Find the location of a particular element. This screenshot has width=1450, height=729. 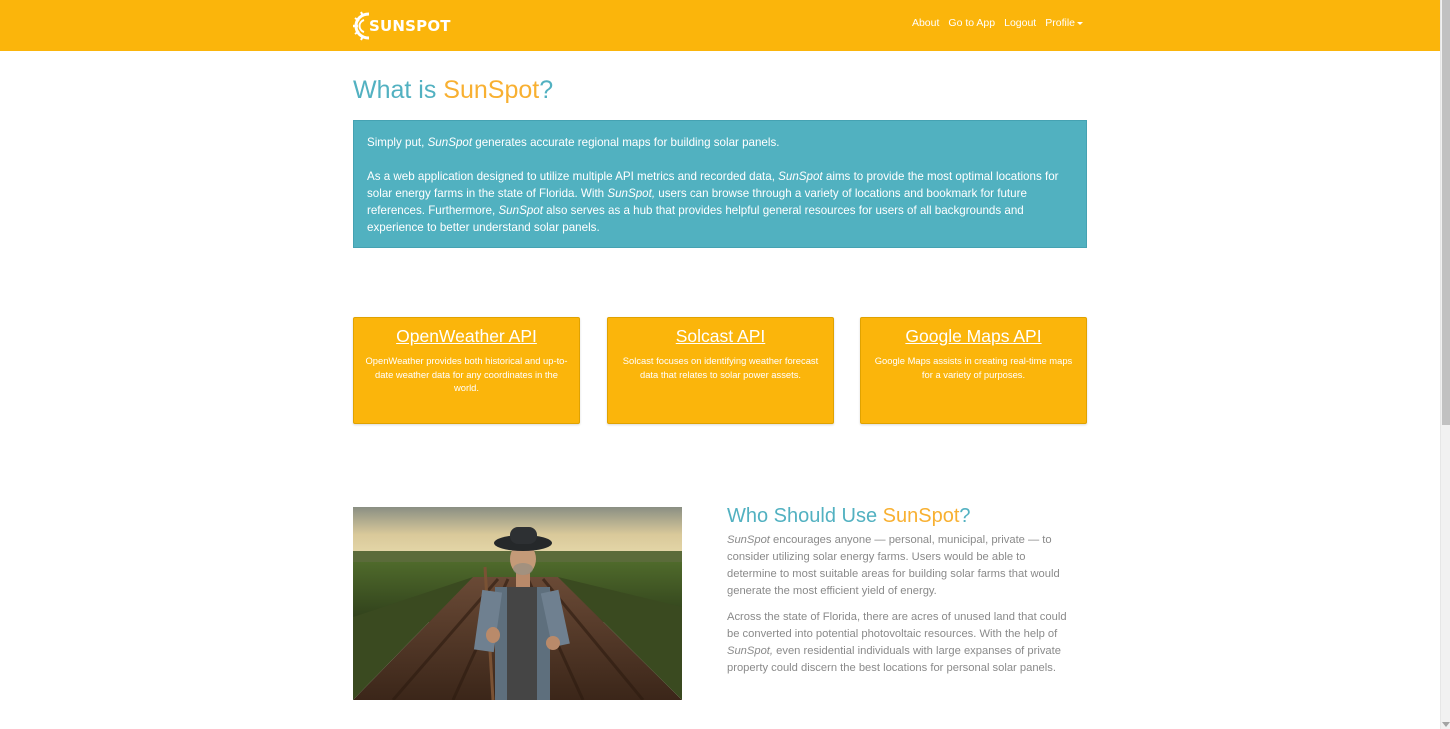

who-should-use-title: Who Should Use SunSpot? is located at coordinates (849, 516).